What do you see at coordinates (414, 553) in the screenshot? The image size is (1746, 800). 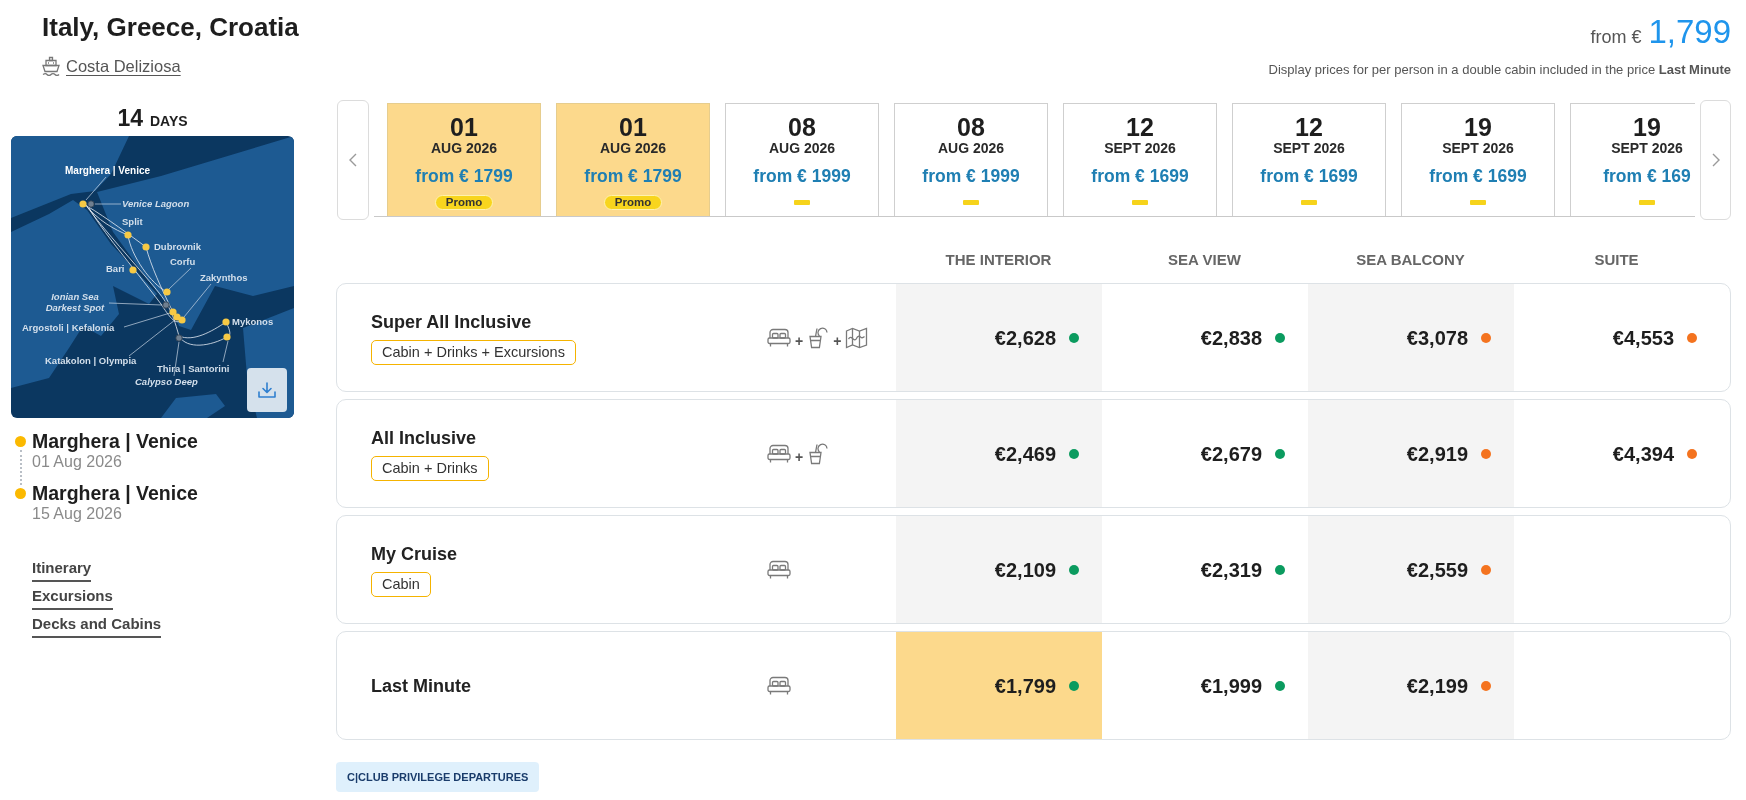 I see `package-name: My Cruise` at bounding box center [414, 553].